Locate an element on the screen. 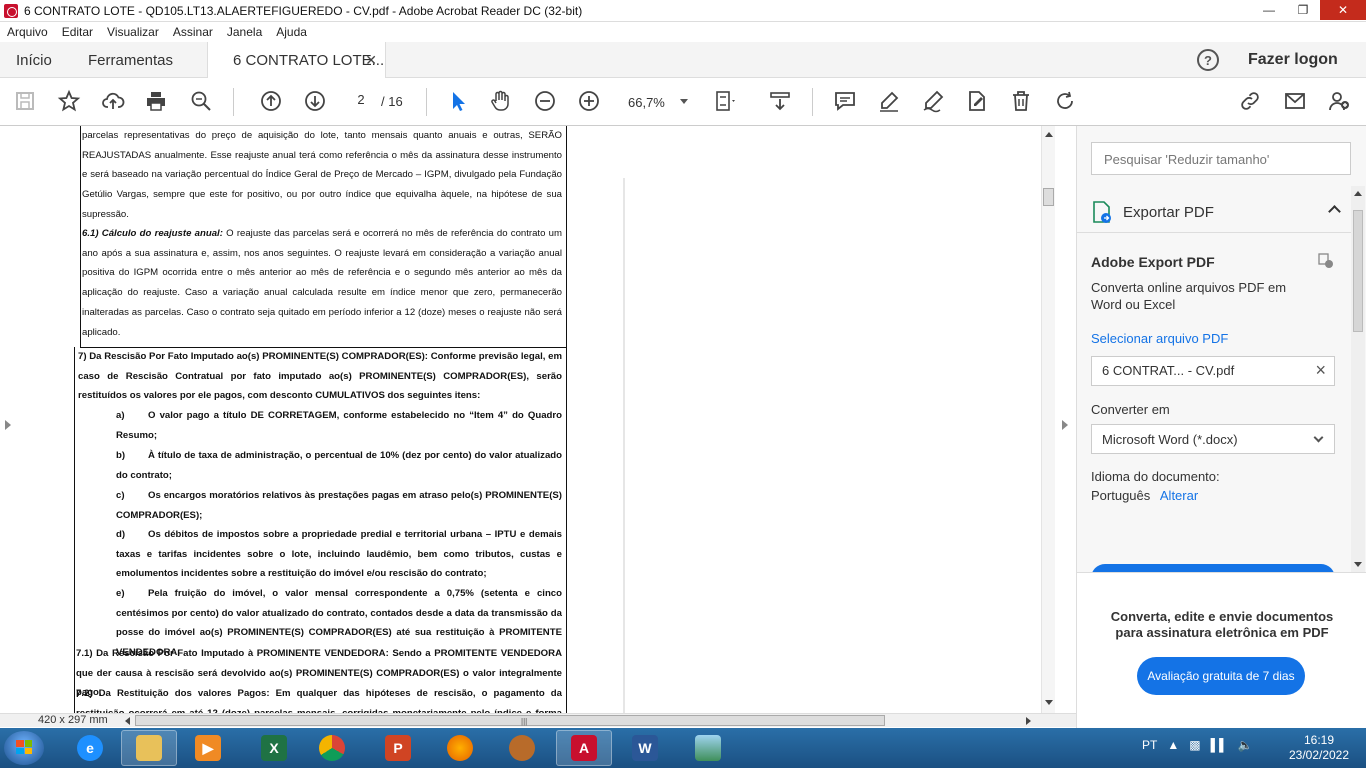 Image resolution: width=1366 pixels, height=768 pixels. minimize-button: — is located at coordinates (1269, 10).